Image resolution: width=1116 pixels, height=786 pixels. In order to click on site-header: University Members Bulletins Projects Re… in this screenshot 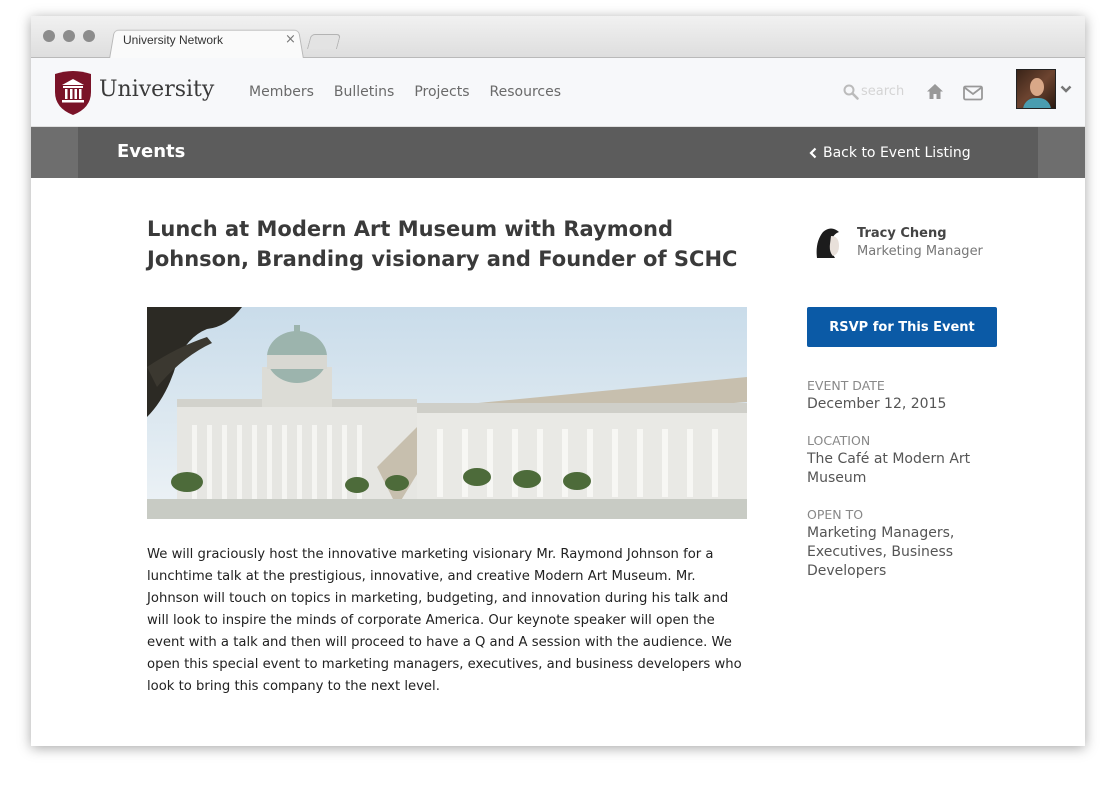, I will do `click(558, 92)`.